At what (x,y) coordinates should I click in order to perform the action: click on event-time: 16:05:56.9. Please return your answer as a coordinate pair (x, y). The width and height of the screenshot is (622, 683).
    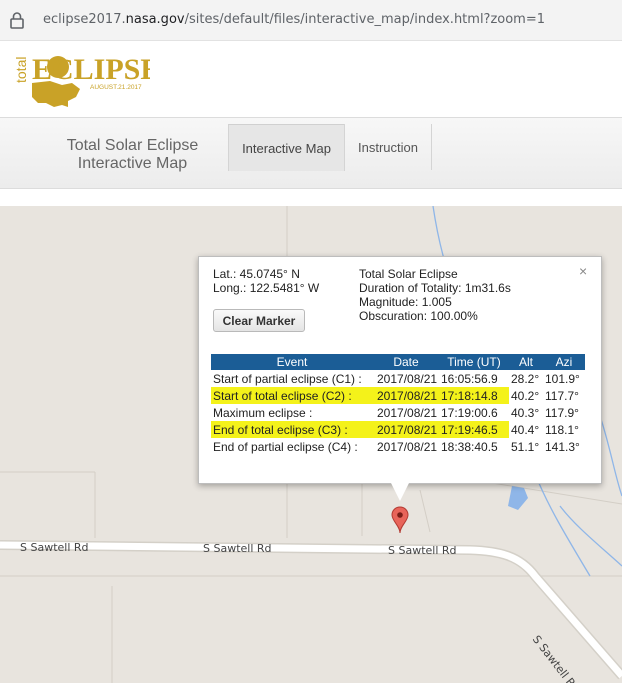
    Looking at the image, I should click on (469, 378).